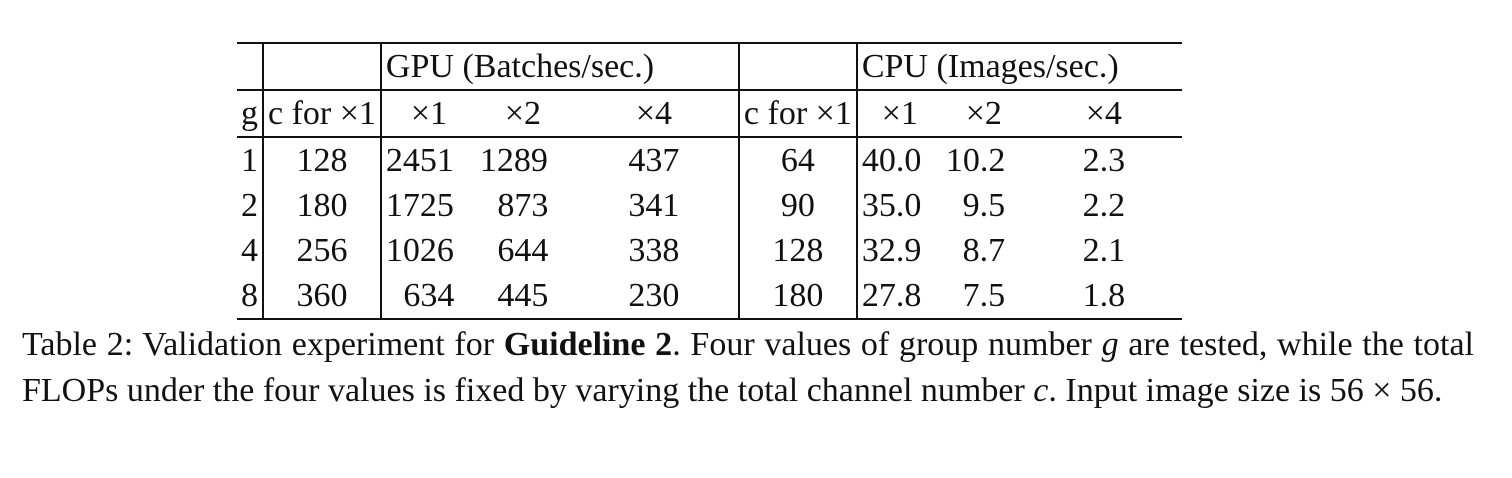  Describe the element at coordinates (322, 160) in the screenshot. I see `cell-gpu-c: 128` at that location.